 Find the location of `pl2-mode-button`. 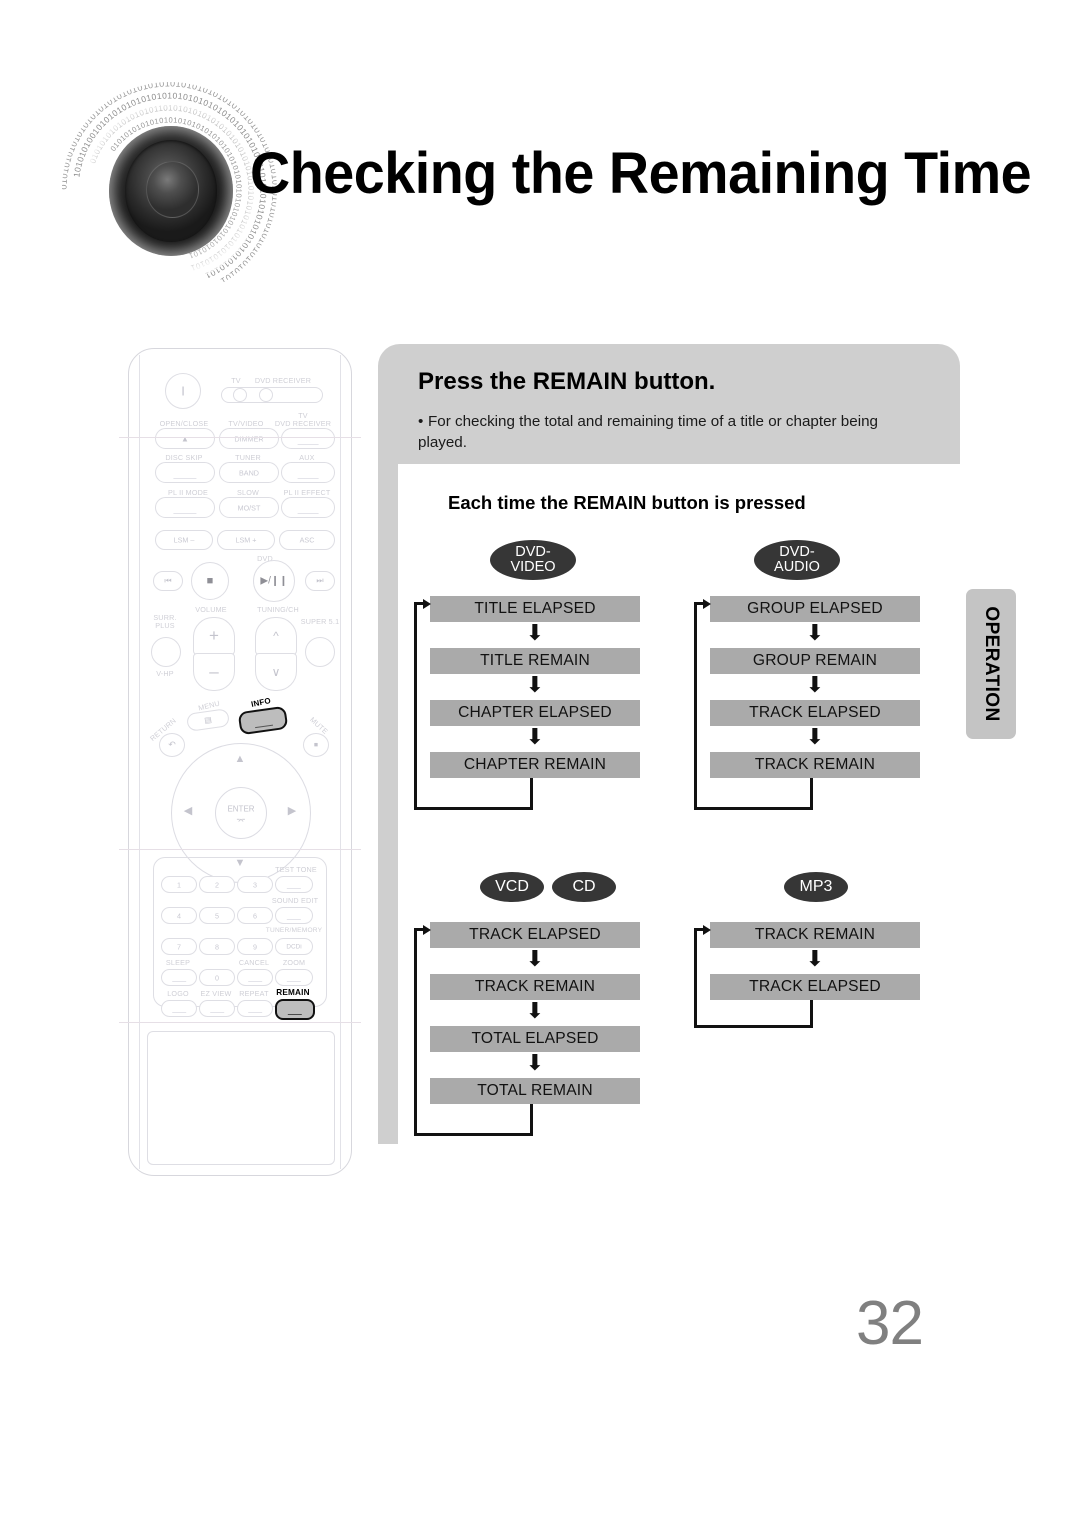

pl2-mode-button is located at coordinates (185, 507).